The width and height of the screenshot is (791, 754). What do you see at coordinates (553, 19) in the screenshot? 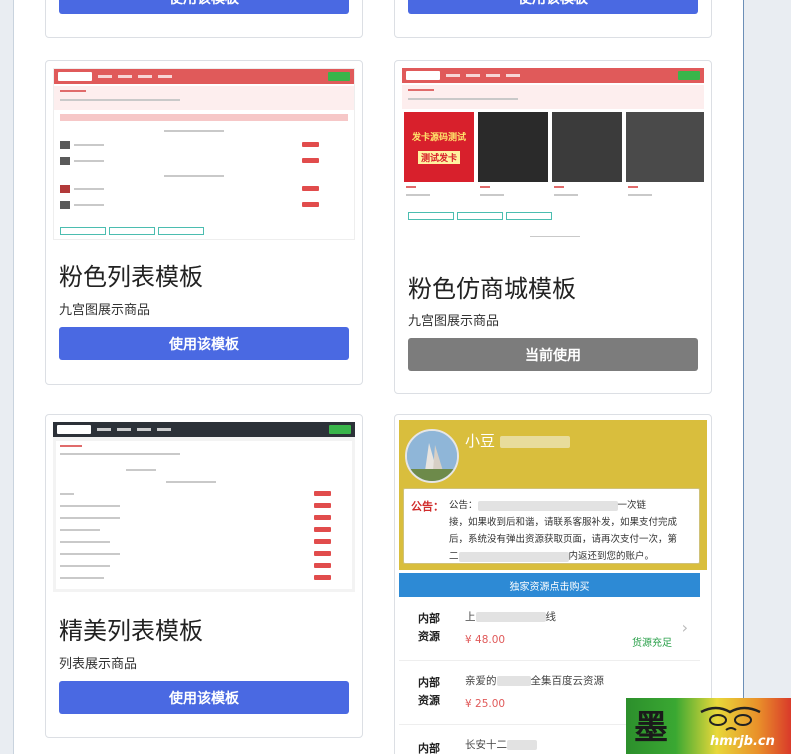
I see `template-card-top-right: 使用该模板` at bounding box center [553, 19].